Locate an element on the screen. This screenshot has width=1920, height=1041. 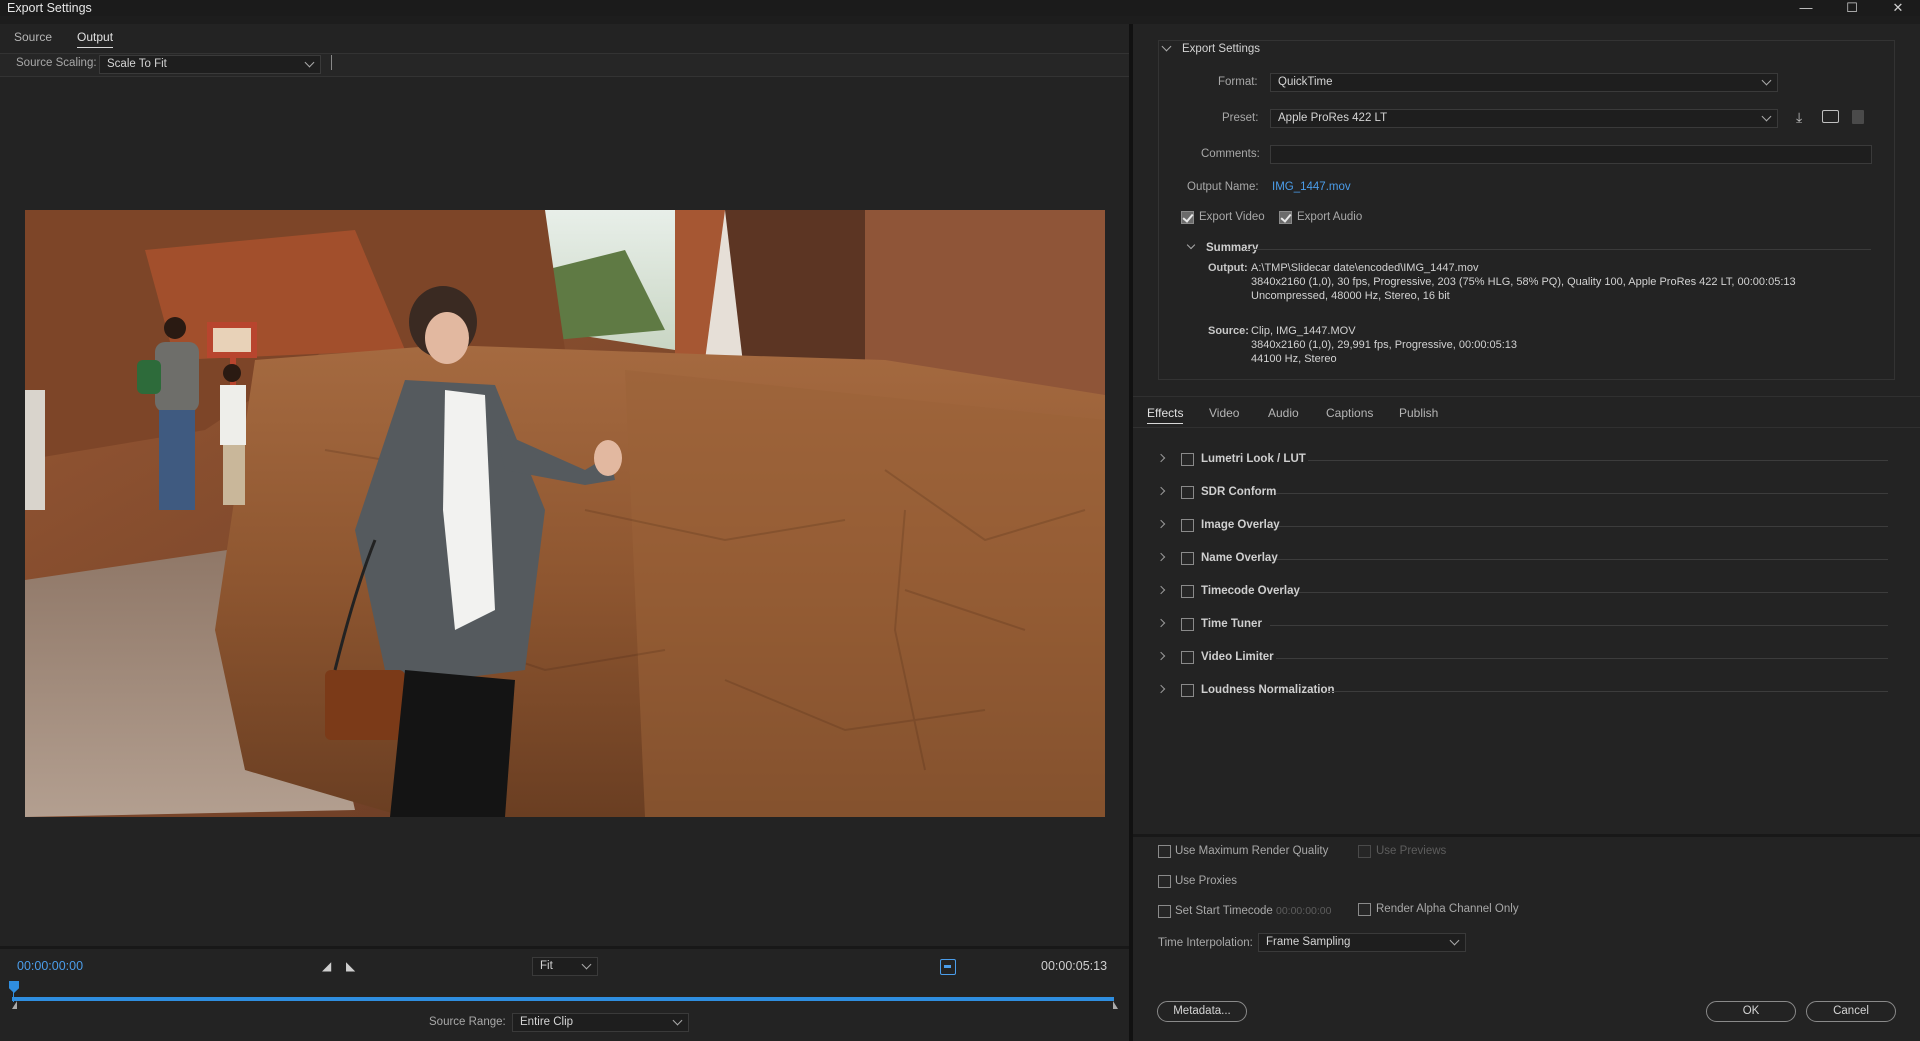
mark-out-icon: ◣ is located at coordinates (350, 966).